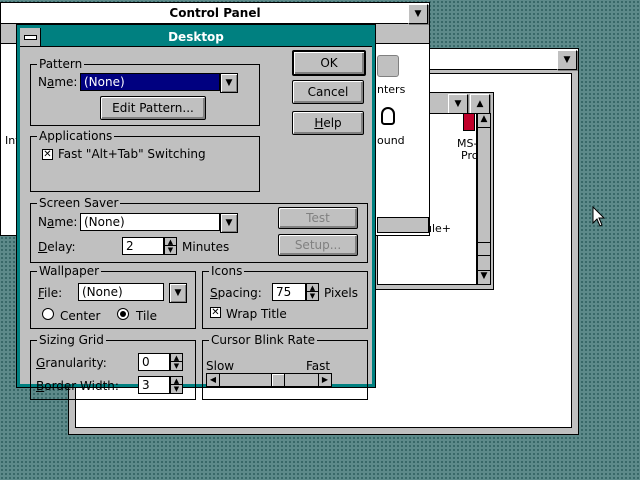 The height and width of the screenshot is (480, 640). I want to click on sound-icon, so click(388, 116).